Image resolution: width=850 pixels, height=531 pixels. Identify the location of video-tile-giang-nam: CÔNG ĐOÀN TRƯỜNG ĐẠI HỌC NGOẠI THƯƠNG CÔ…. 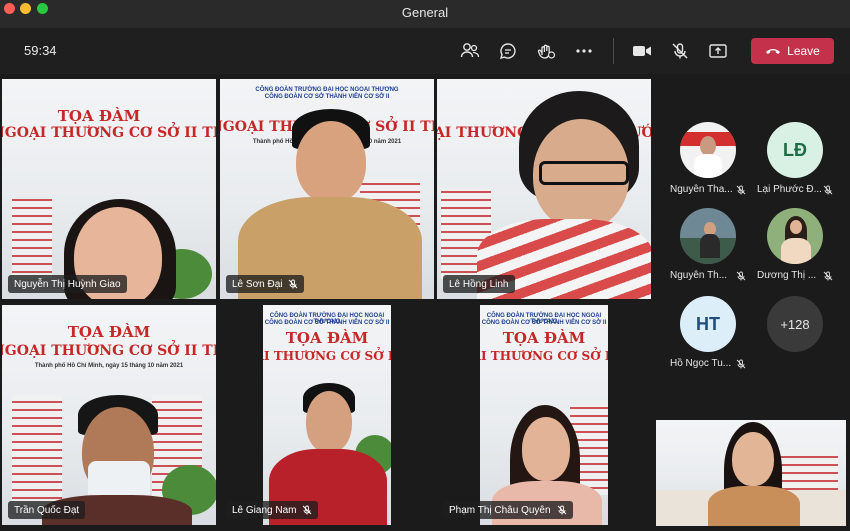
(327, 415).